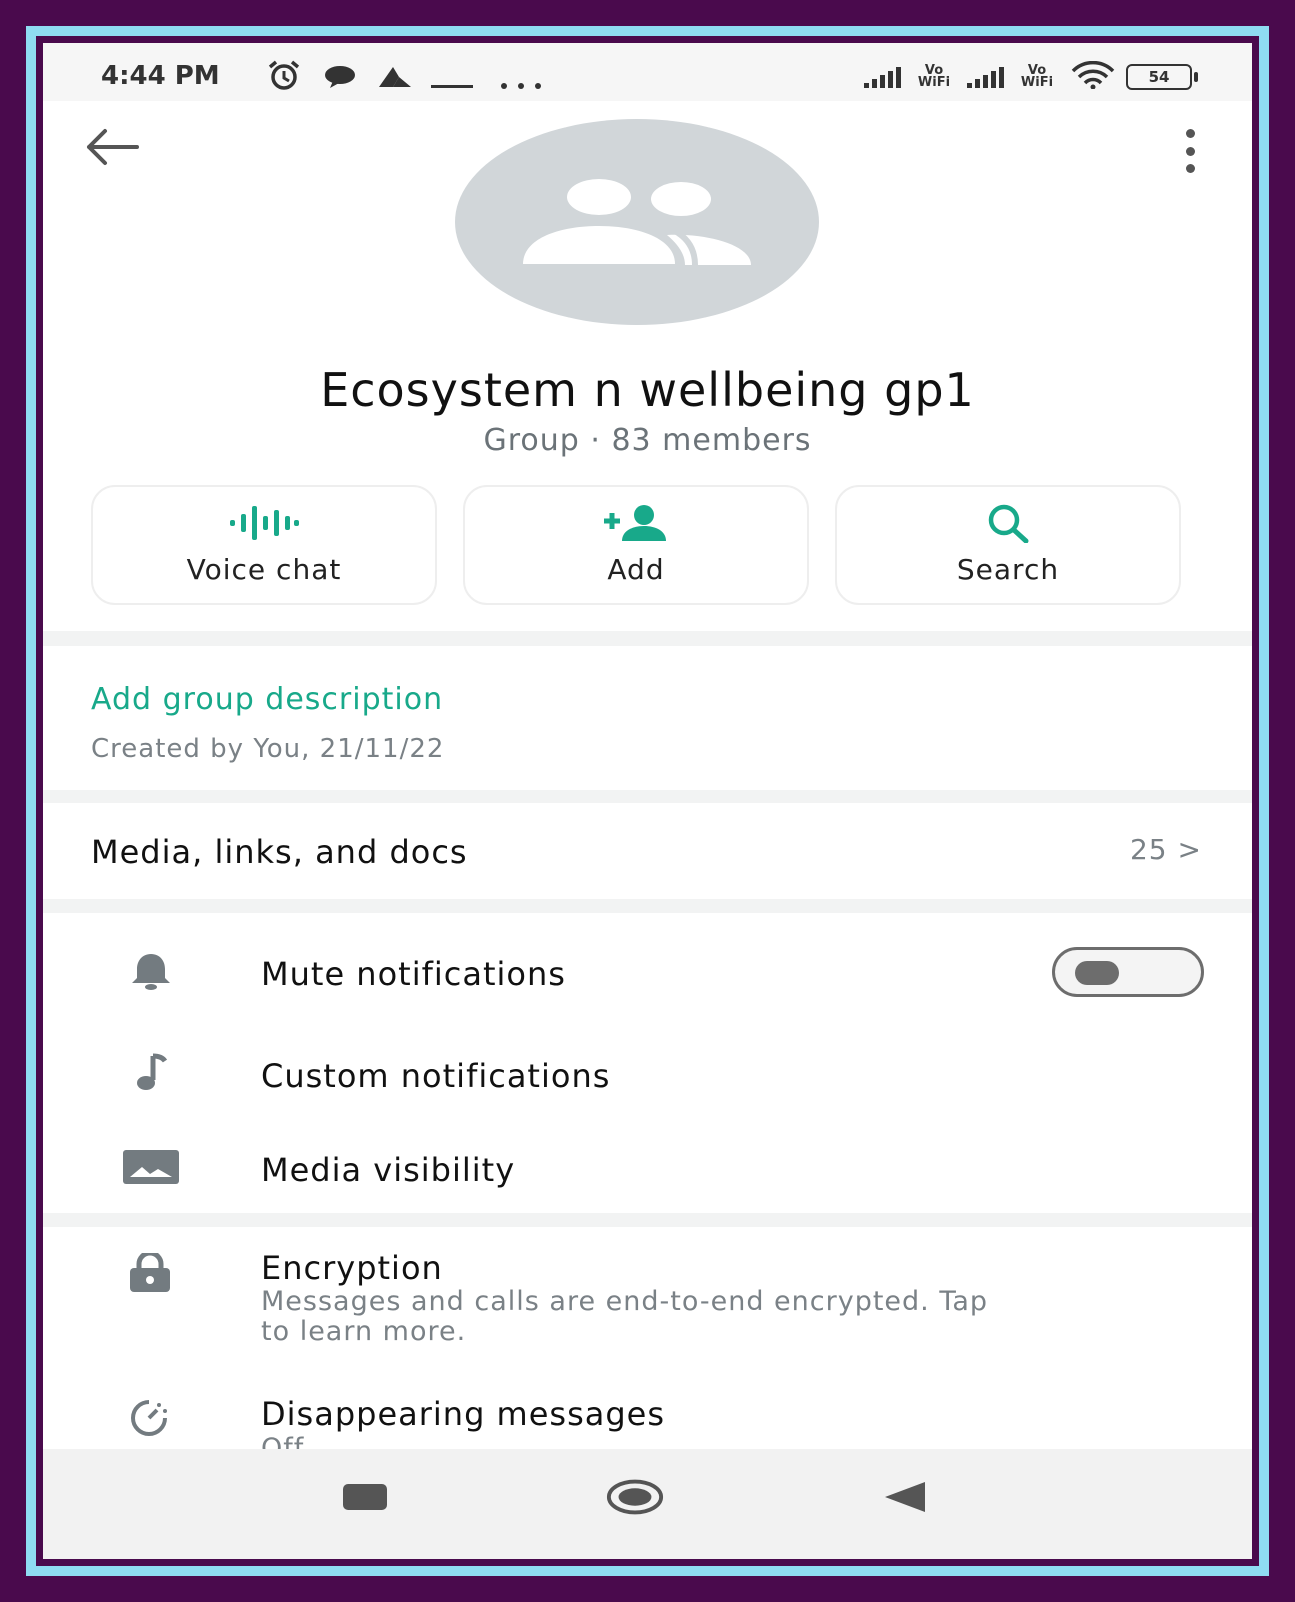 This screenshot has height=1602, width=1295. What do you see at coordinates (1162, 77) in the screenshot?
I see `battery-icon: 54` at bounding box center [1162, 77].